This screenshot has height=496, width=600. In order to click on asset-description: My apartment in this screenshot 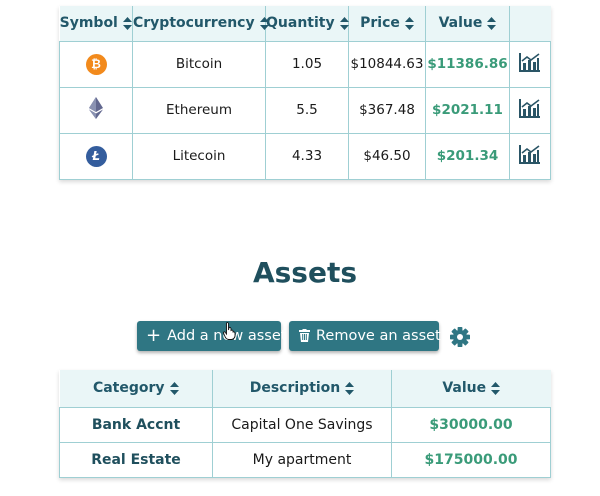, I will do `click(302, 459)`.